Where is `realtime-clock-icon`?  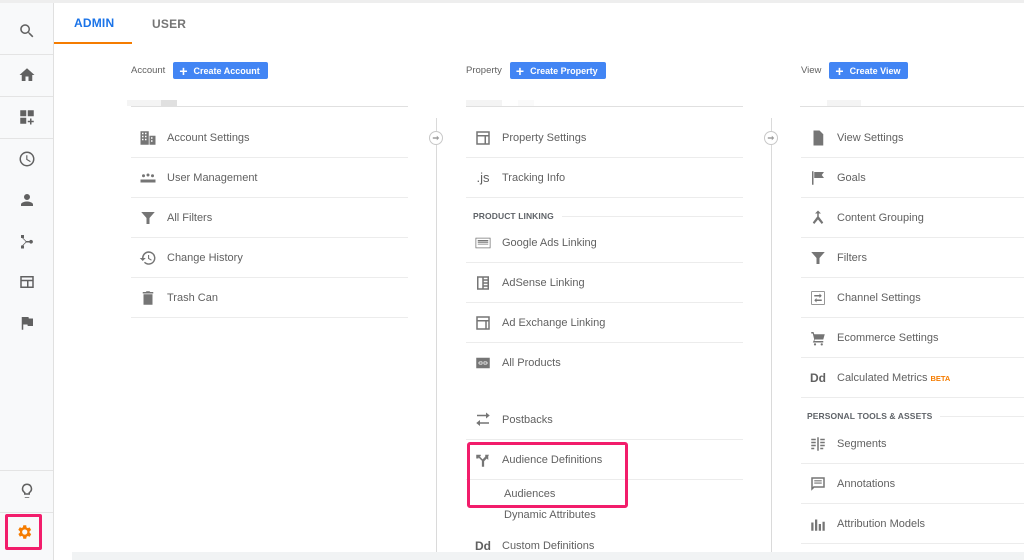 realtime-clock-icon is located at coordinates (26, 159).